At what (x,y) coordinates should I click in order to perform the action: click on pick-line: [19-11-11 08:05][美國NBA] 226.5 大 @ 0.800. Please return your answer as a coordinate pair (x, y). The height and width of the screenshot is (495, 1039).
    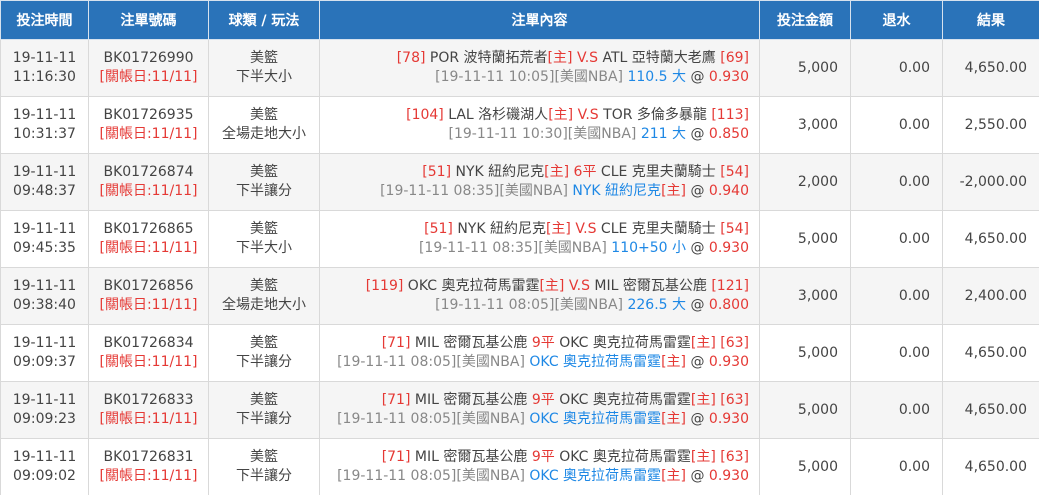
    Looking at the image, I should click on (534, 305).